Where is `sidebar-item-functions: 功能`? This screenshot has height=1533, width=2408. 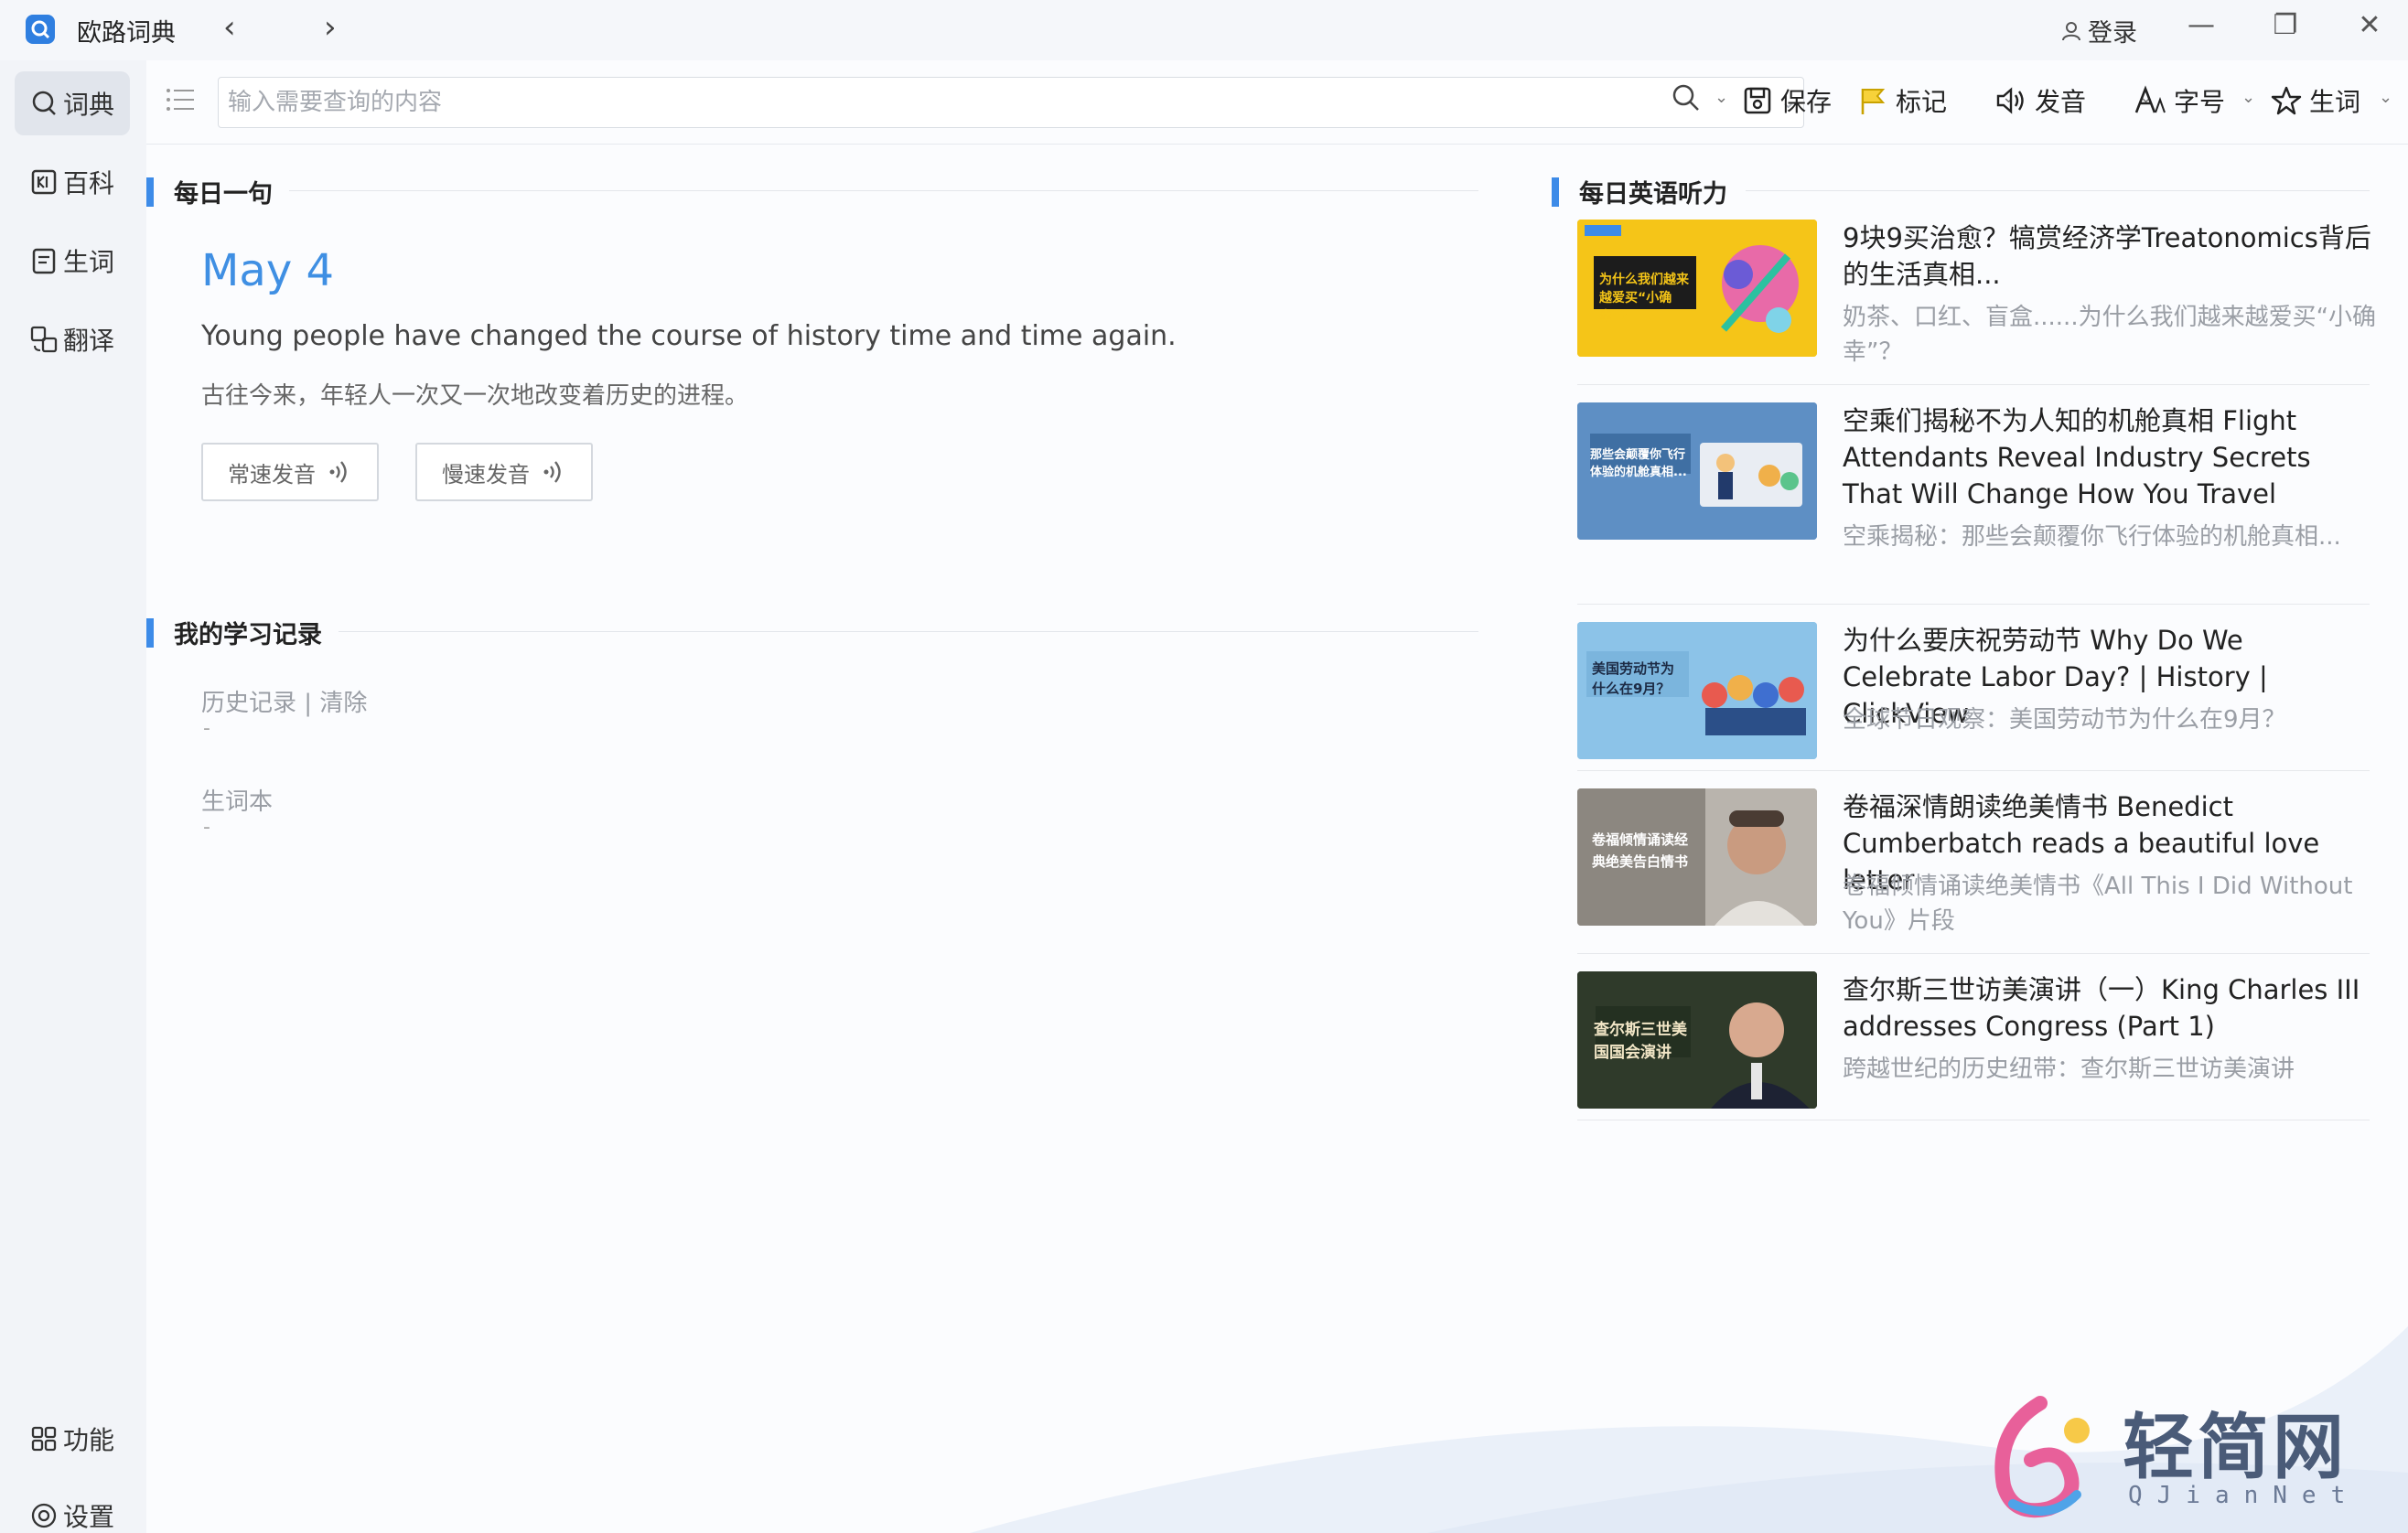 sidebar-item-functions: 功能 is located at coordinates (72, 1439).